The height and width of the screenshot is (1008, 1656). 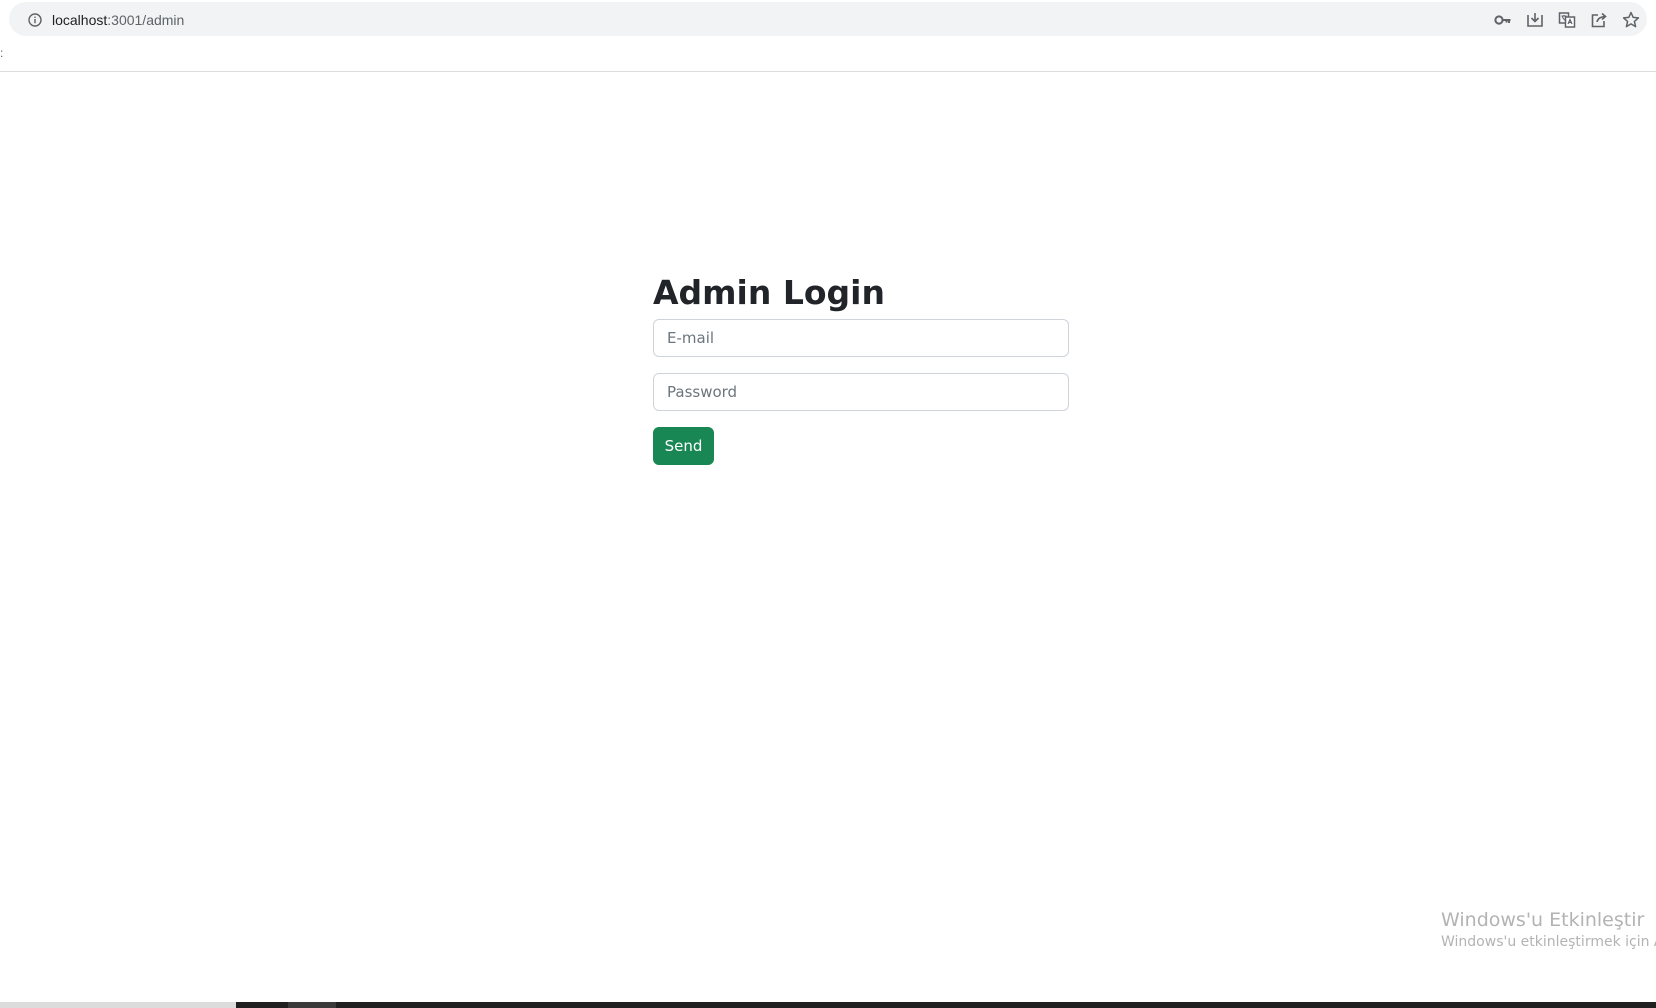 I want to click on key-icon, so click(x=1503, y=20).